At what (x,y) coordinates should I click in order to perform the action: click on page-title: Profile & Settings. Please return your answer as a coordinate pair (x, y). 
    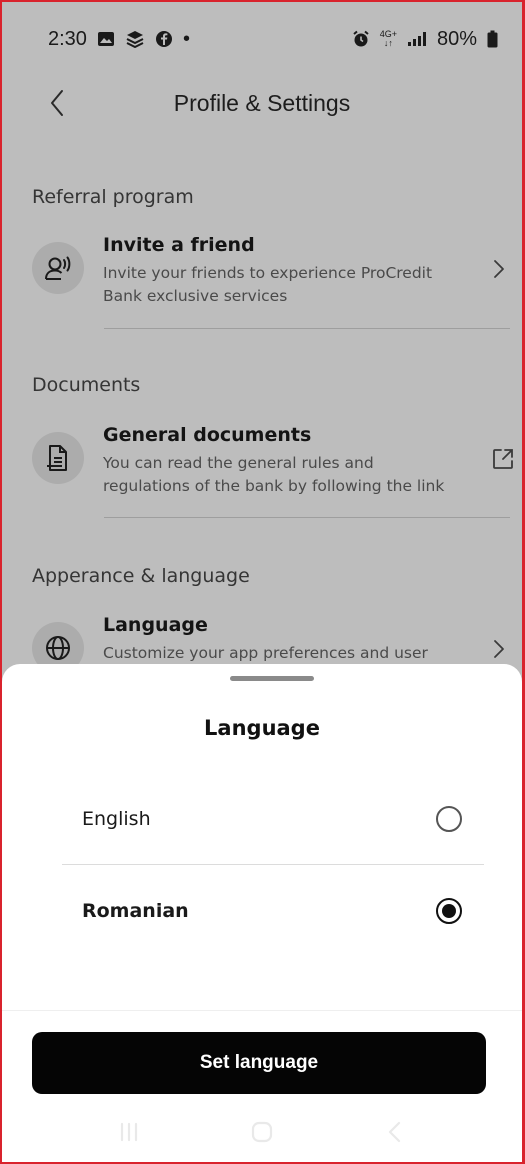
    Looking at the image, I should click on (262, 102).